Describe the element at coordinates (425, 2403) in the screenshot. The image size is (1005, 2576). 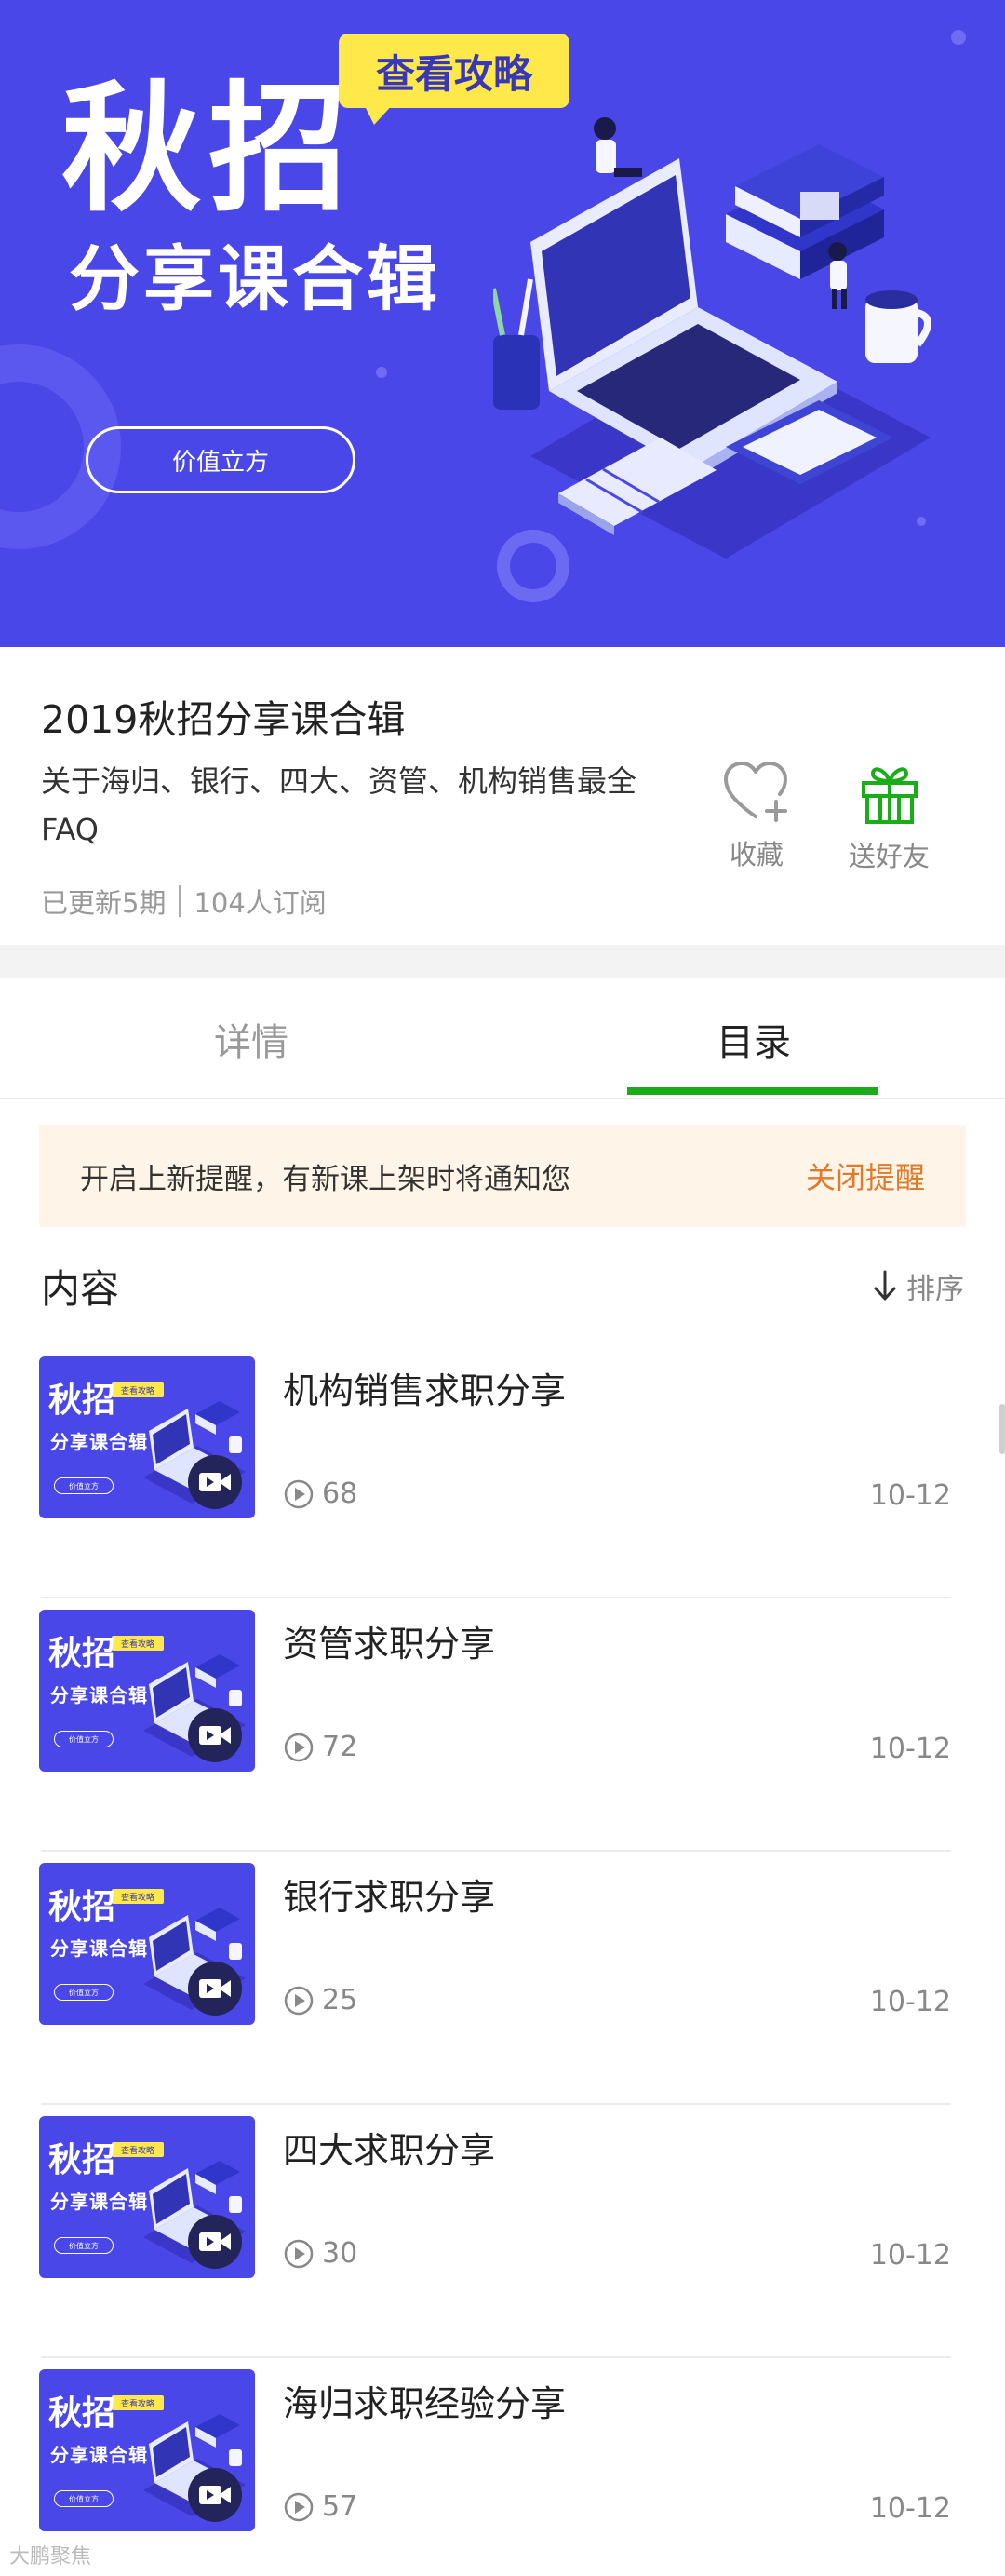
I see `lesson-title: 海归求职经验分享` at that location.